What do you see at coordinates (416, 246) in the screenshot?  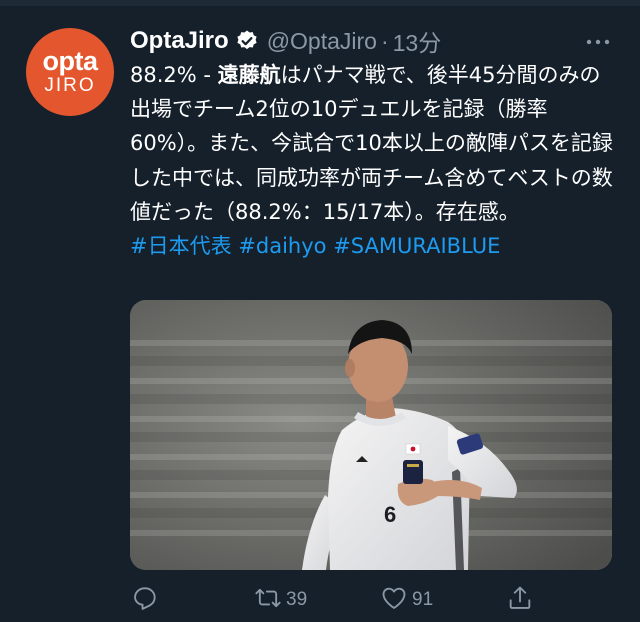 I see `hashtag-link: #SAMURAIBLUE` at bounding box center [416, 246].